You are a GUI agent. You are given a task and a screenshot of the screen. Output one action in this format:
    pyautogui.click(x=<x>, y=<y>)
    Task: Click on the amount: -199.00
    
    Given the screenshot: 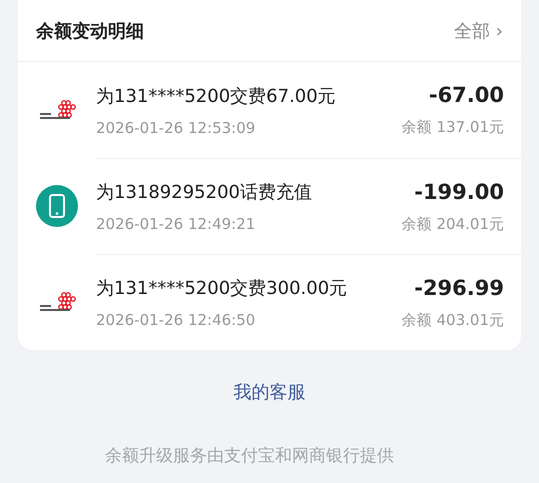 What is the action you would take?
    pyautogui.click(x=459, y=192)
    